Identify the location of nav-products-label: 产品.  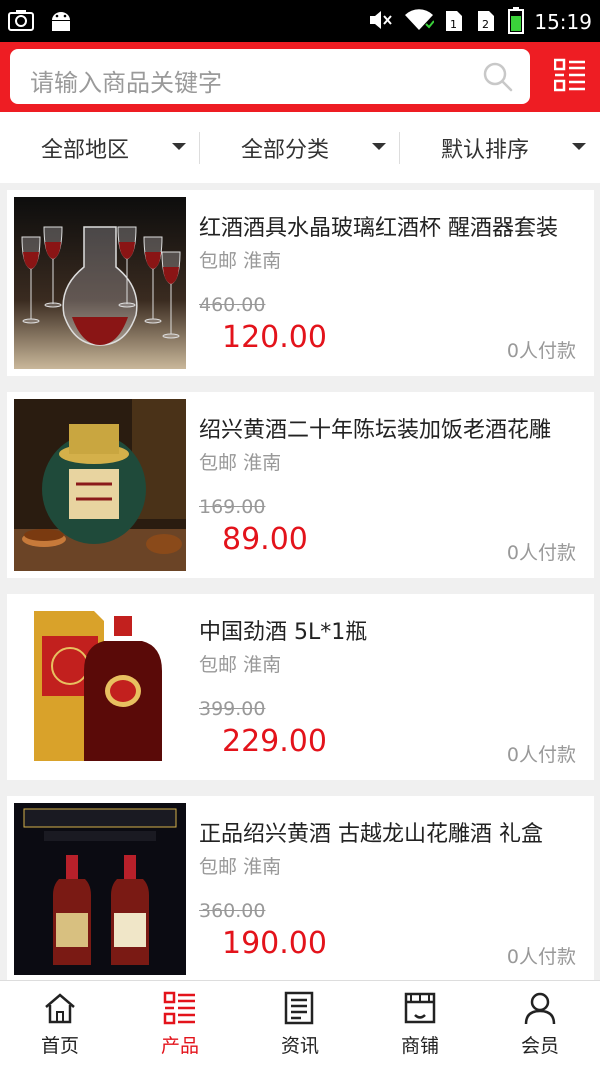
(179, 1045).